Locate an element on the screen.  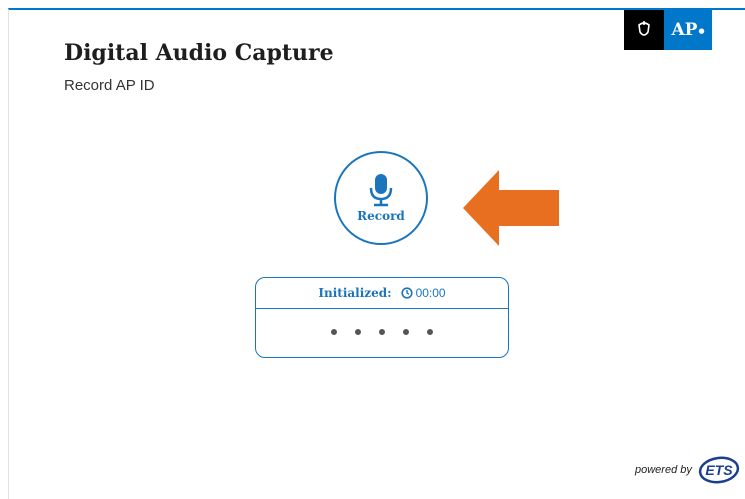
page-subtitle: Record AP ID is located at coordinates (109, 85).